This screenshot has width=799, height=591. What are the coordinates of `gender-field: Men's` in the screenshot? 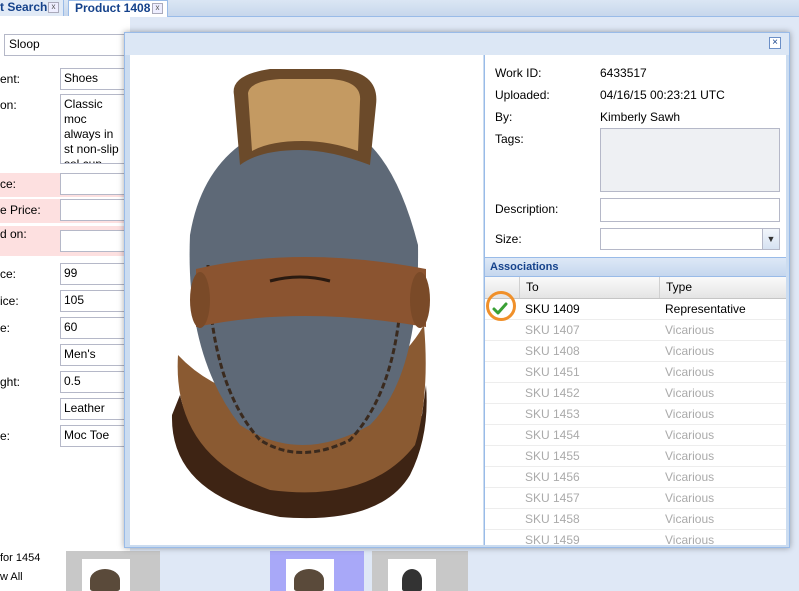 It's located at (95, 355).